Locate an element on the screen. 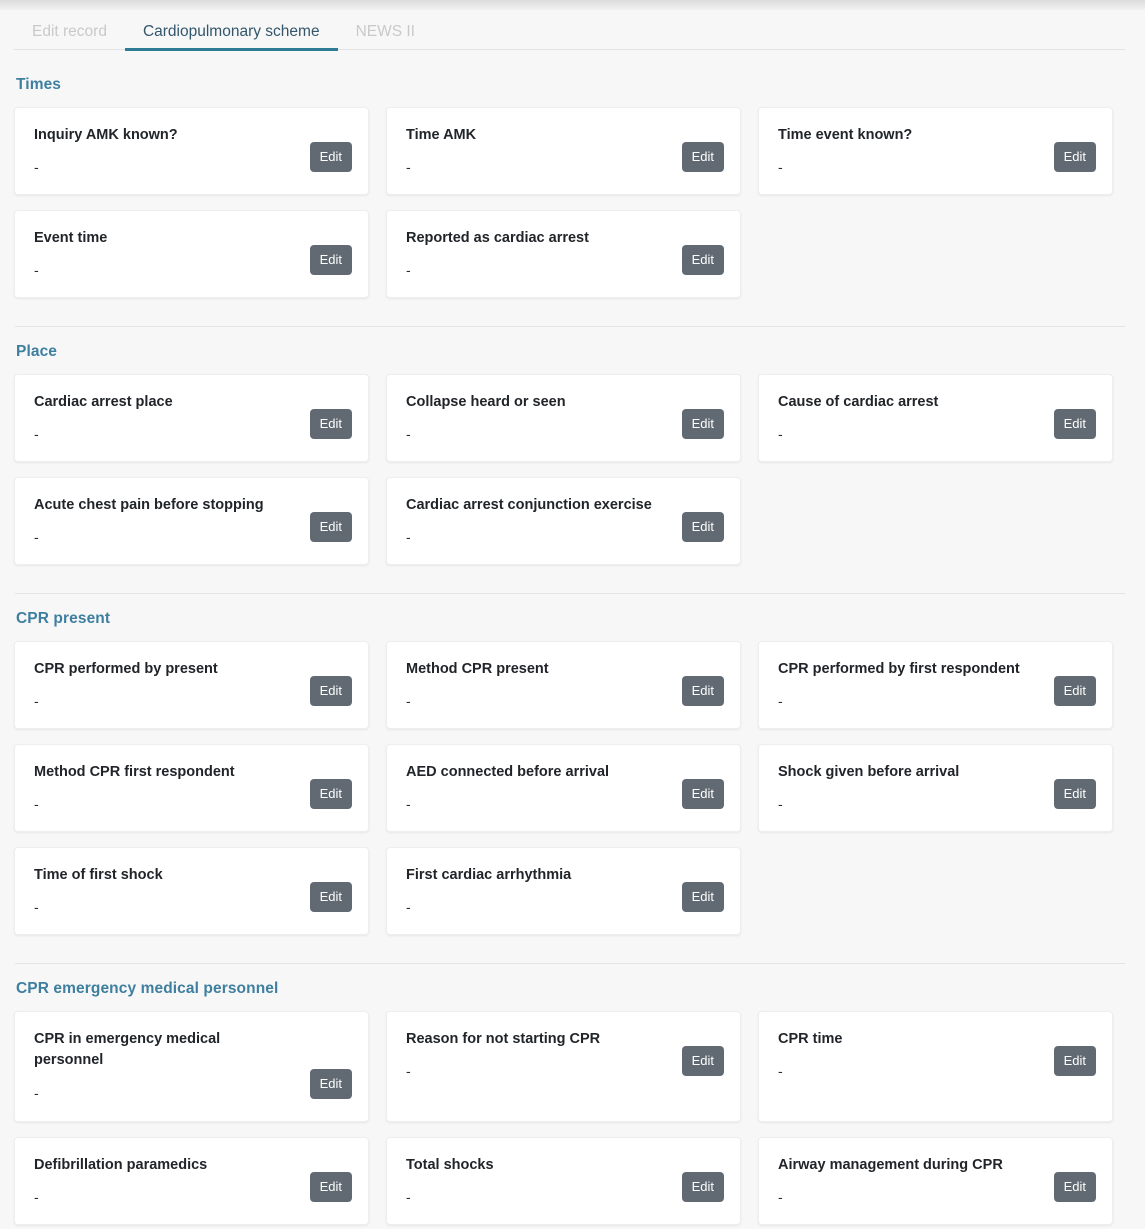  field-card: CPR performed by first respondent - Edit is located at coordinates (935, 685).